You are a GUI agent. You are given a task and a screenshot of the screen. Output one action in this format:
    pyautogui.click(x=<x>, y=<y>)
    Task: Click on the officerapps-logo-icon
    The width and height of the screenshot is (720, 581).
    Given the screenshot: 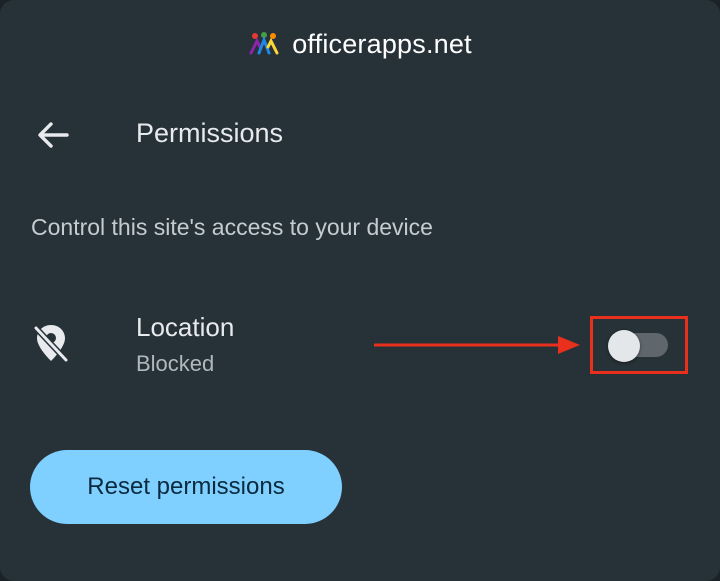 What is the action you would take?
    pyautogui.click(x=264, y=43)
    